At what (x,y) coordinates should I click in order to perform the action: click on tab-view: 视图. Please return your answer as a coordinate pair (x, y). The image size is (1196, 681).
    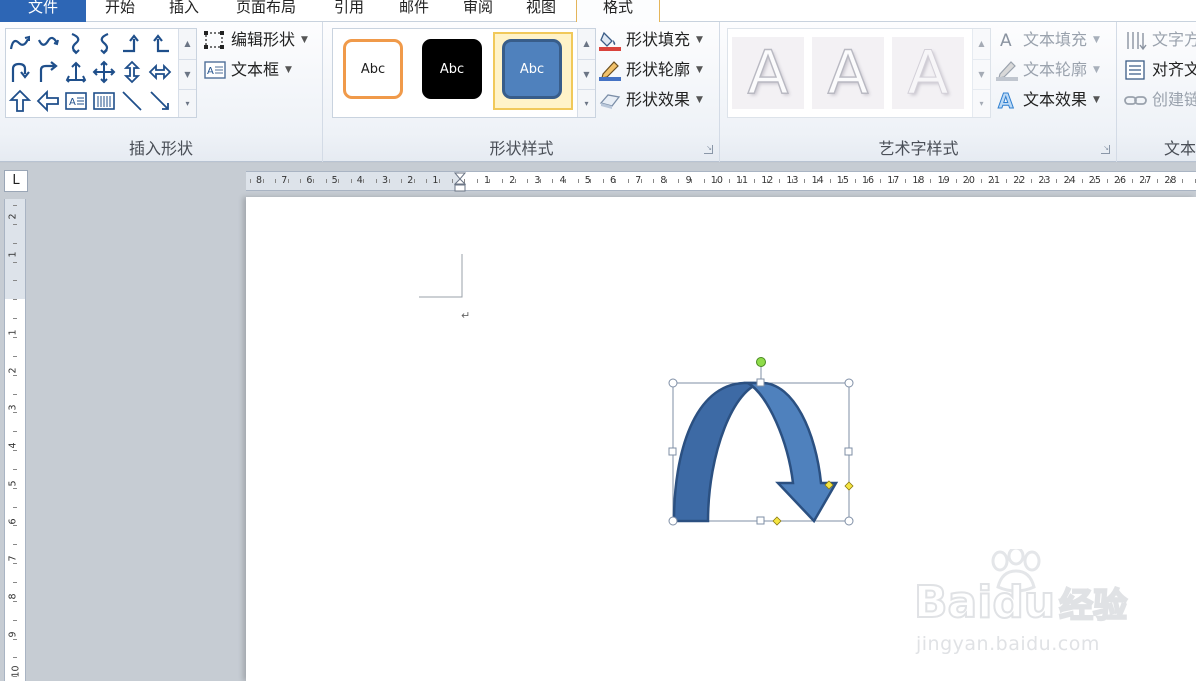
    Looking at the image, I should click on (541, 11).